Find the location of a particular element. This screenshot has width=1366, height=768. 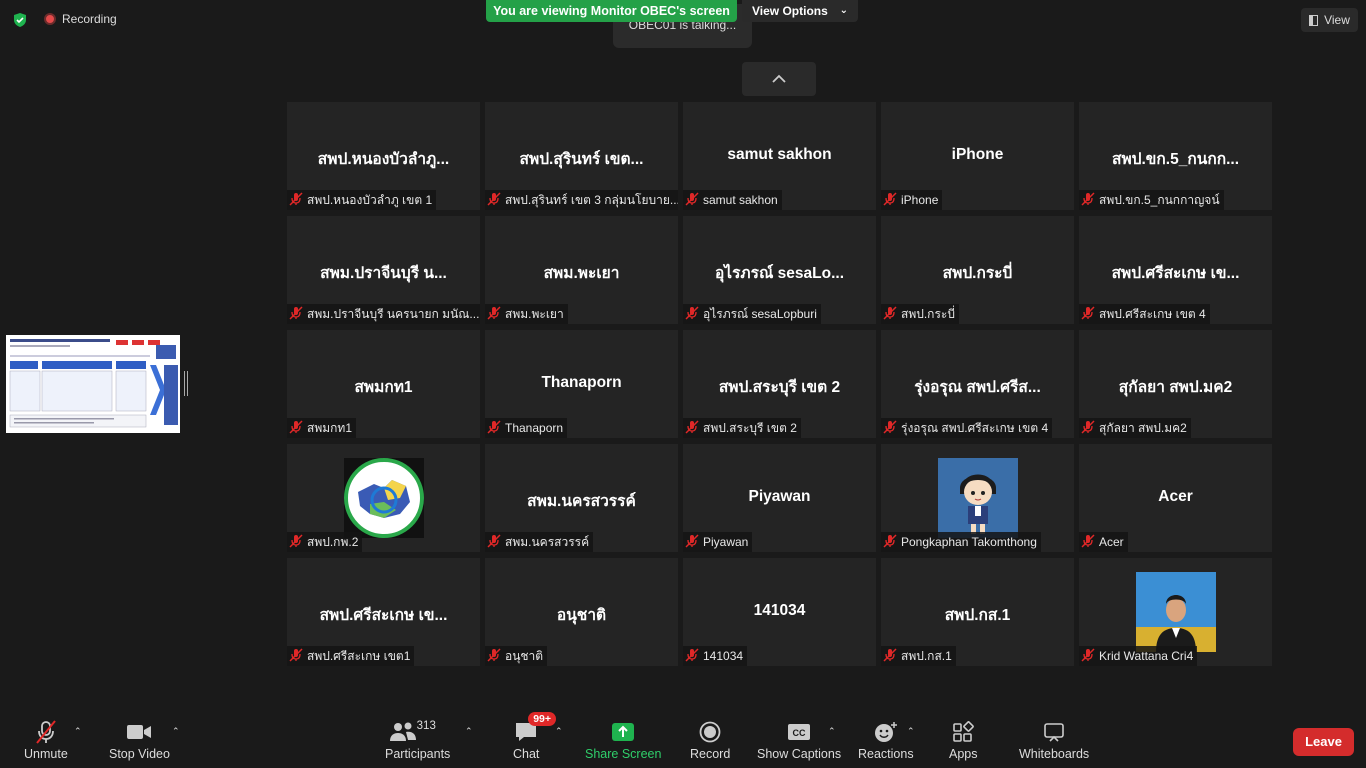

unmute-label: Unmute is located at coordinates (46, 754).